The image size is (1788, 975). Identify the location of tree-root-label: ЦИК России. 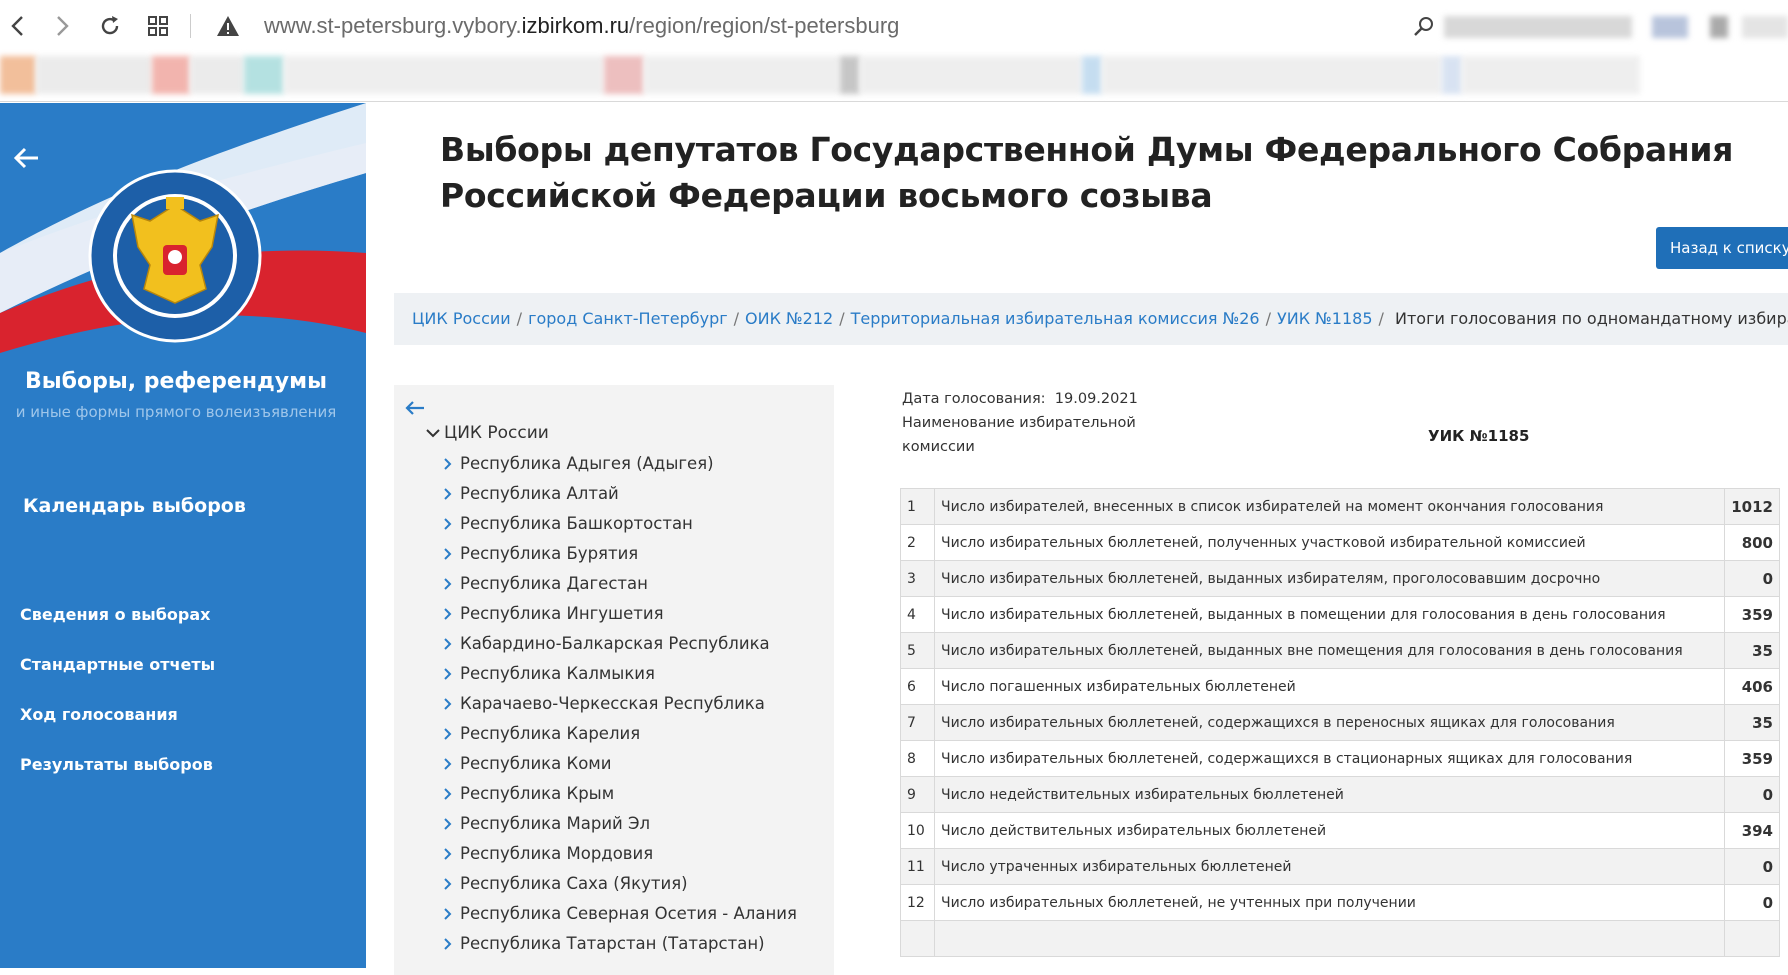
(496, 433).